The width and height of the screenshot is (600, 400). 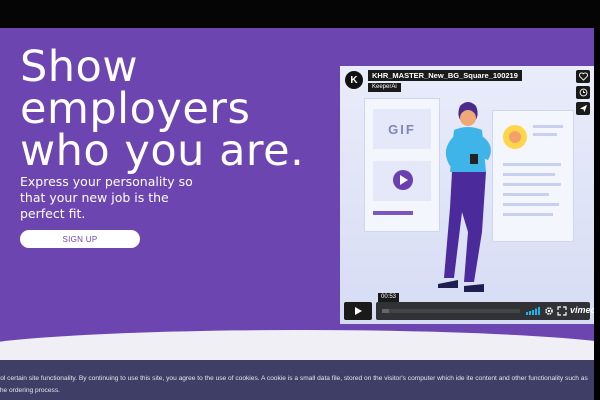 What do you see at coordinates (562, 311) in the screenshot?
I see `fullscreen-icon` at bounding box center [562, 311].